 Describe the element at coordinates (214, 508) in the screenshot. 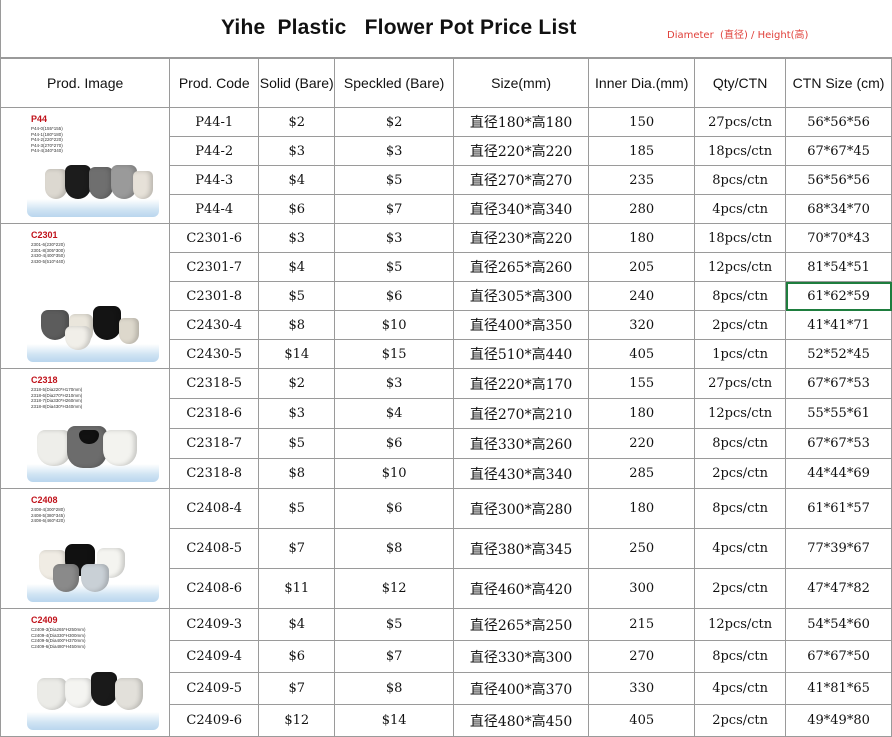

I see `product-code-cell: C2408-4` at that location.